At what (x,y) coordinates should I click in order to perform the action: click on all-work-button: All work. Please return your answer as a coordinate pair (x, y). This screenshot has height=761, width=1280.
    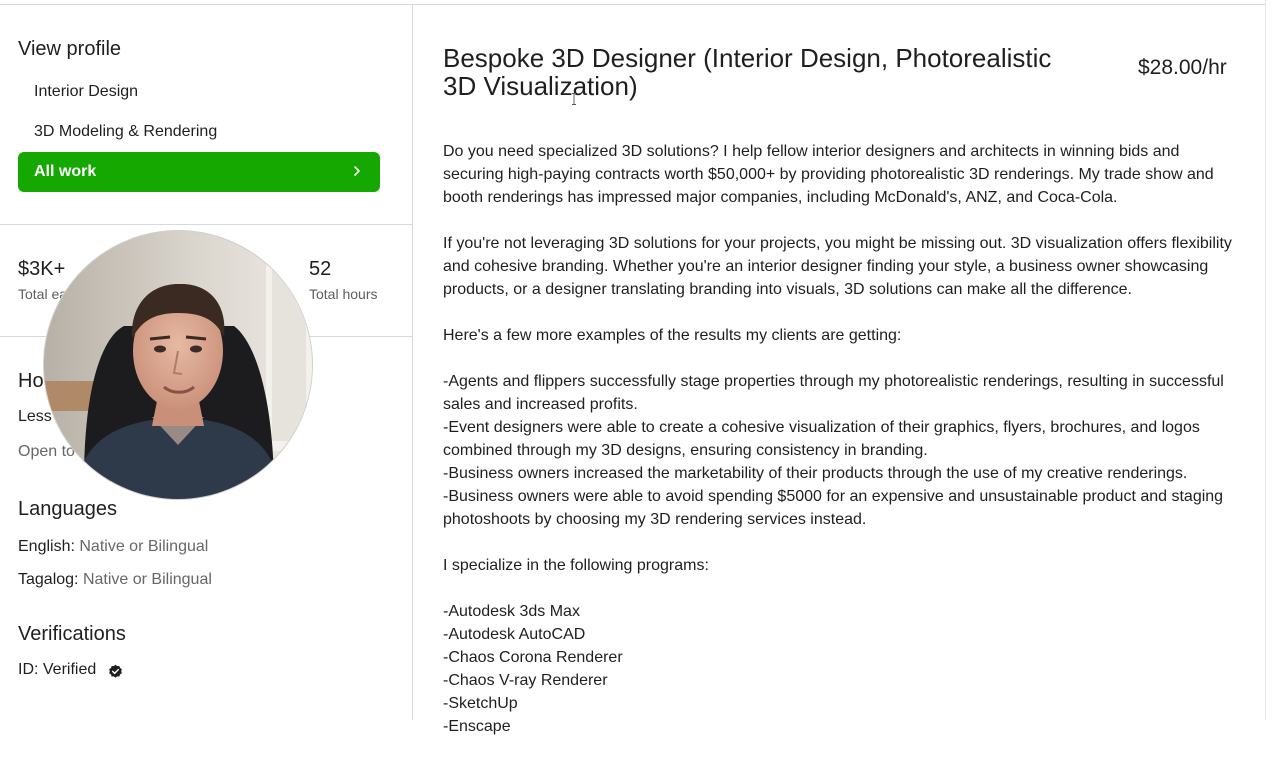
    Looking at the image, I should click on (199, 172).